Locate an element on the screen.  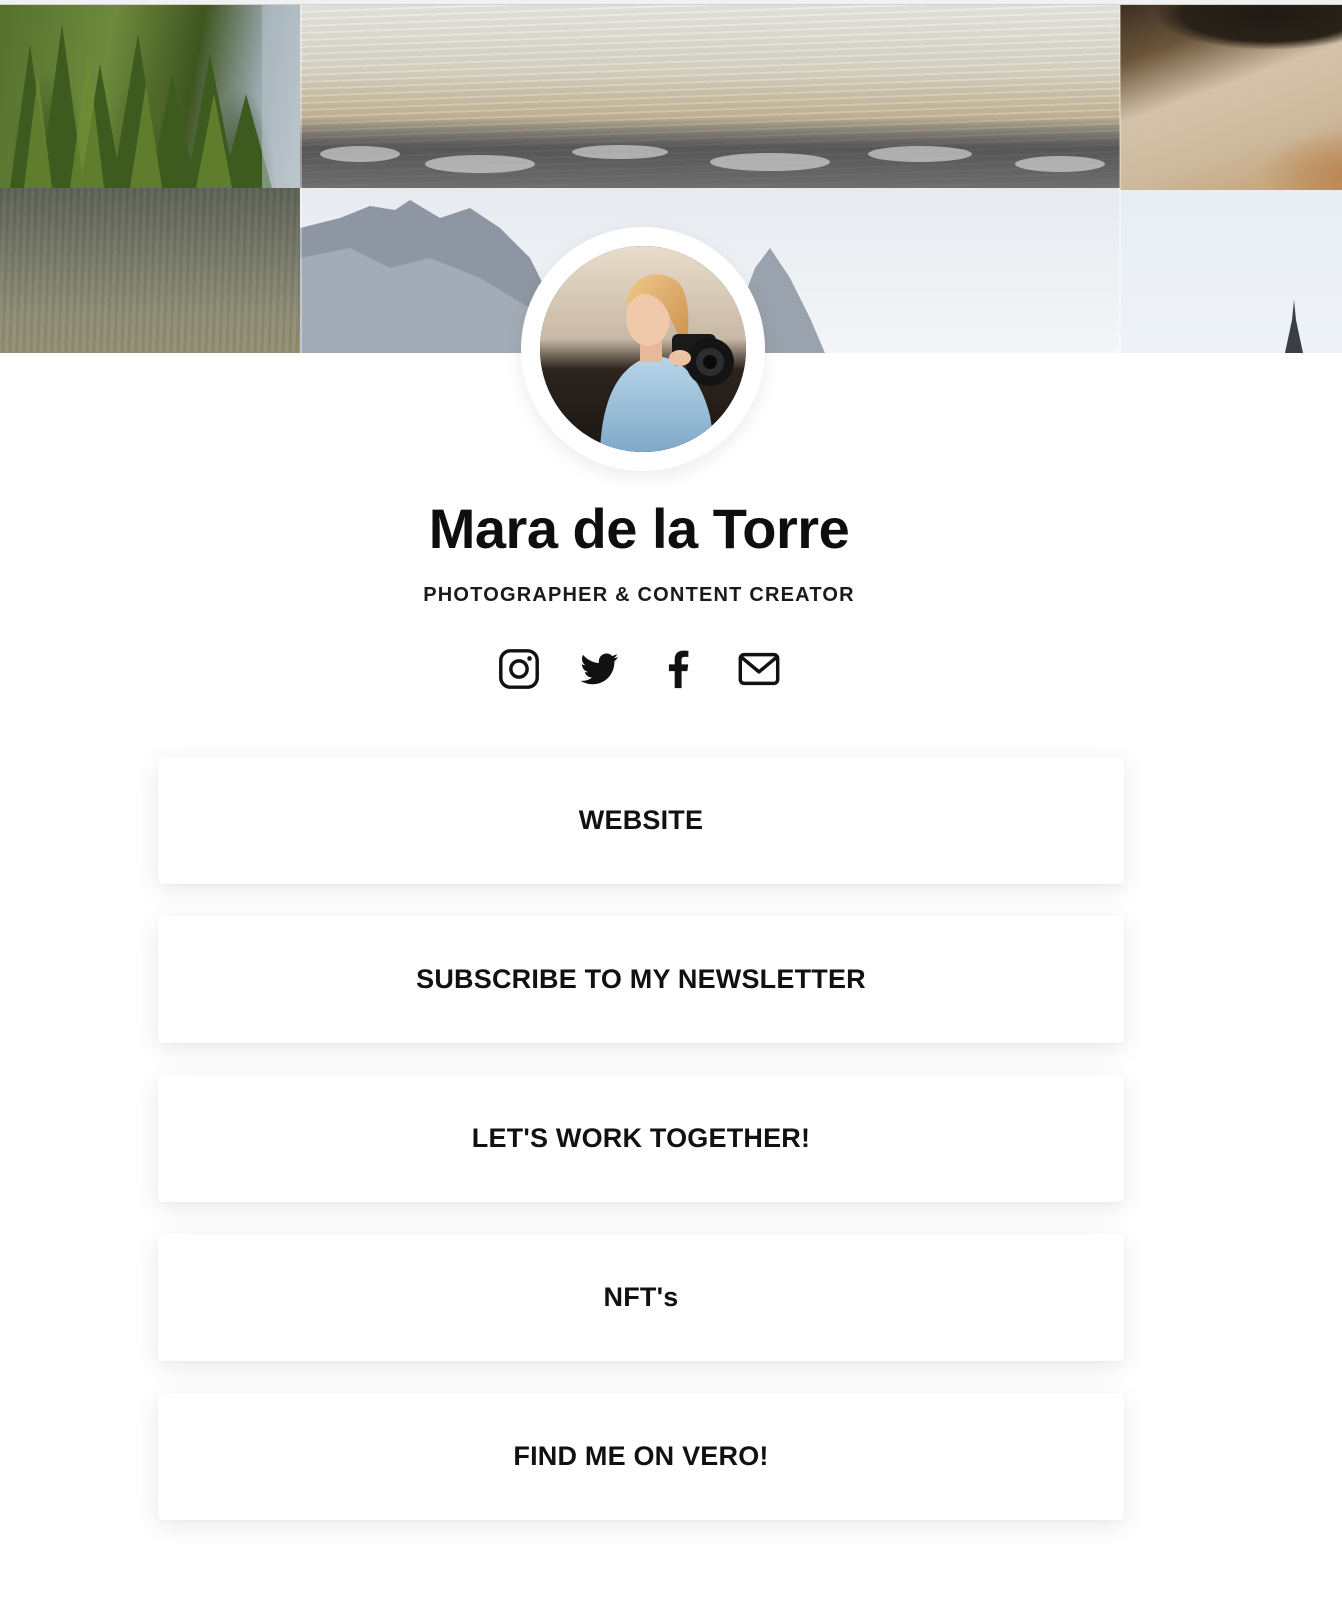
avatar-photo is located at coordinates (643, 349).